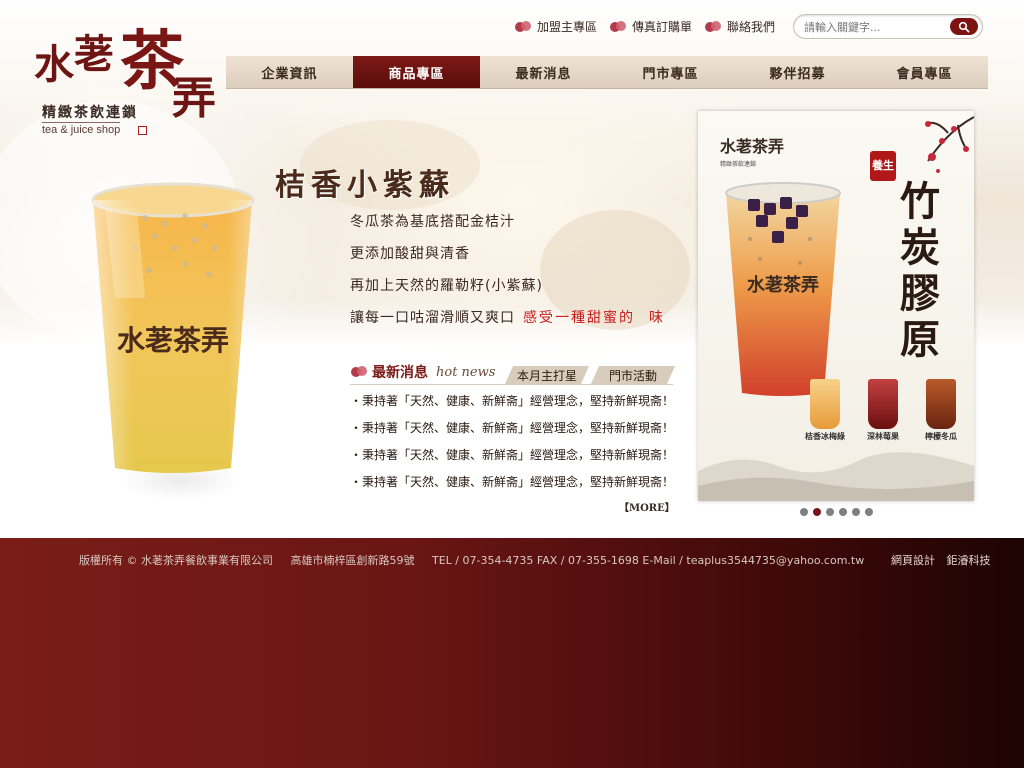 This screenshot has height=768, width=1024. I want to click on footer-credit: 網頁設計 鉅濬科技, so click(937, 560).